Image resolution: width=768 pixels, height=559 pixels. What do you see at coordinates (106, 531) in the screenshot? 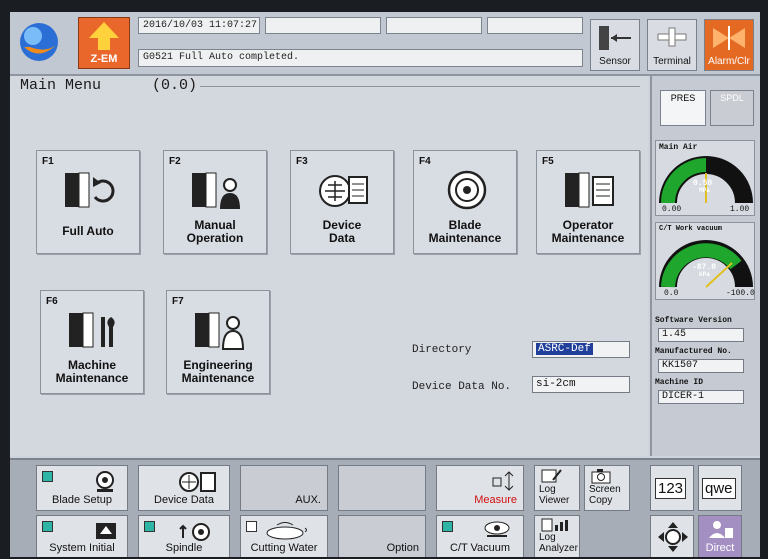
I see `eject-icon` at bounding box center [106, 531].